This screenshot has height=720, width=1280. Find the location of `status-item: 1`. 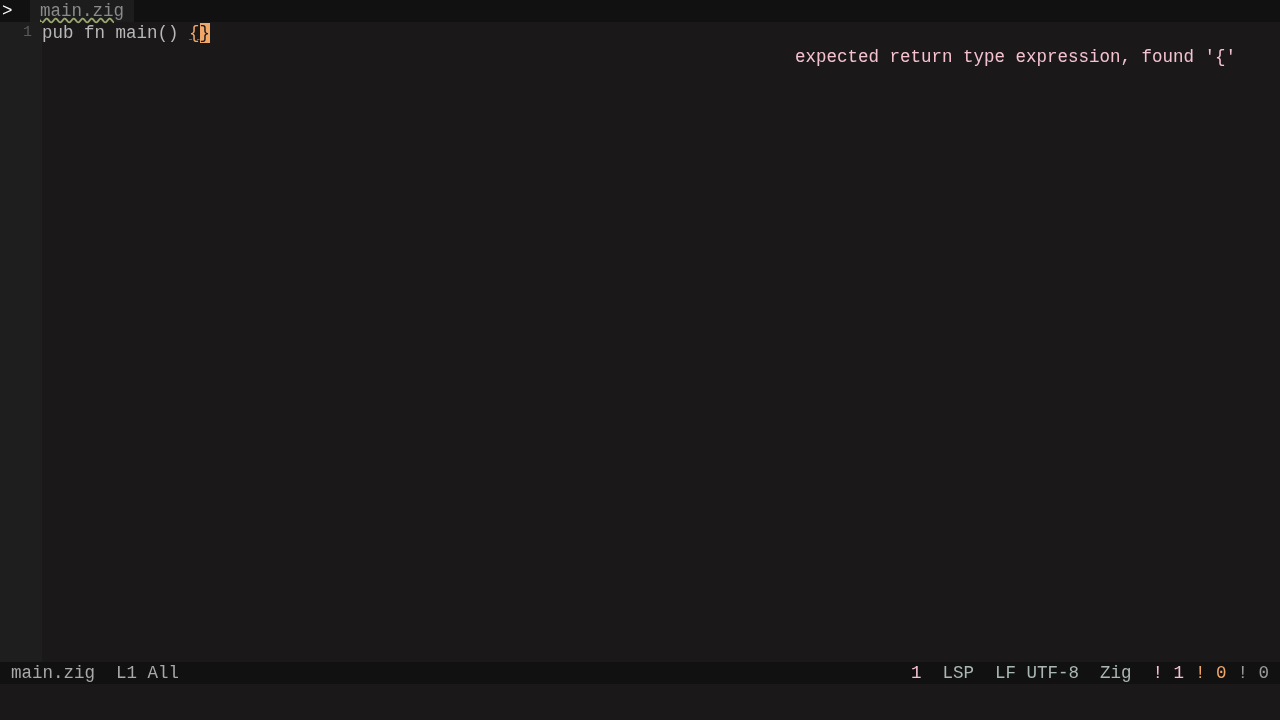

status-item: 1 is located at coordinates (916, 673).